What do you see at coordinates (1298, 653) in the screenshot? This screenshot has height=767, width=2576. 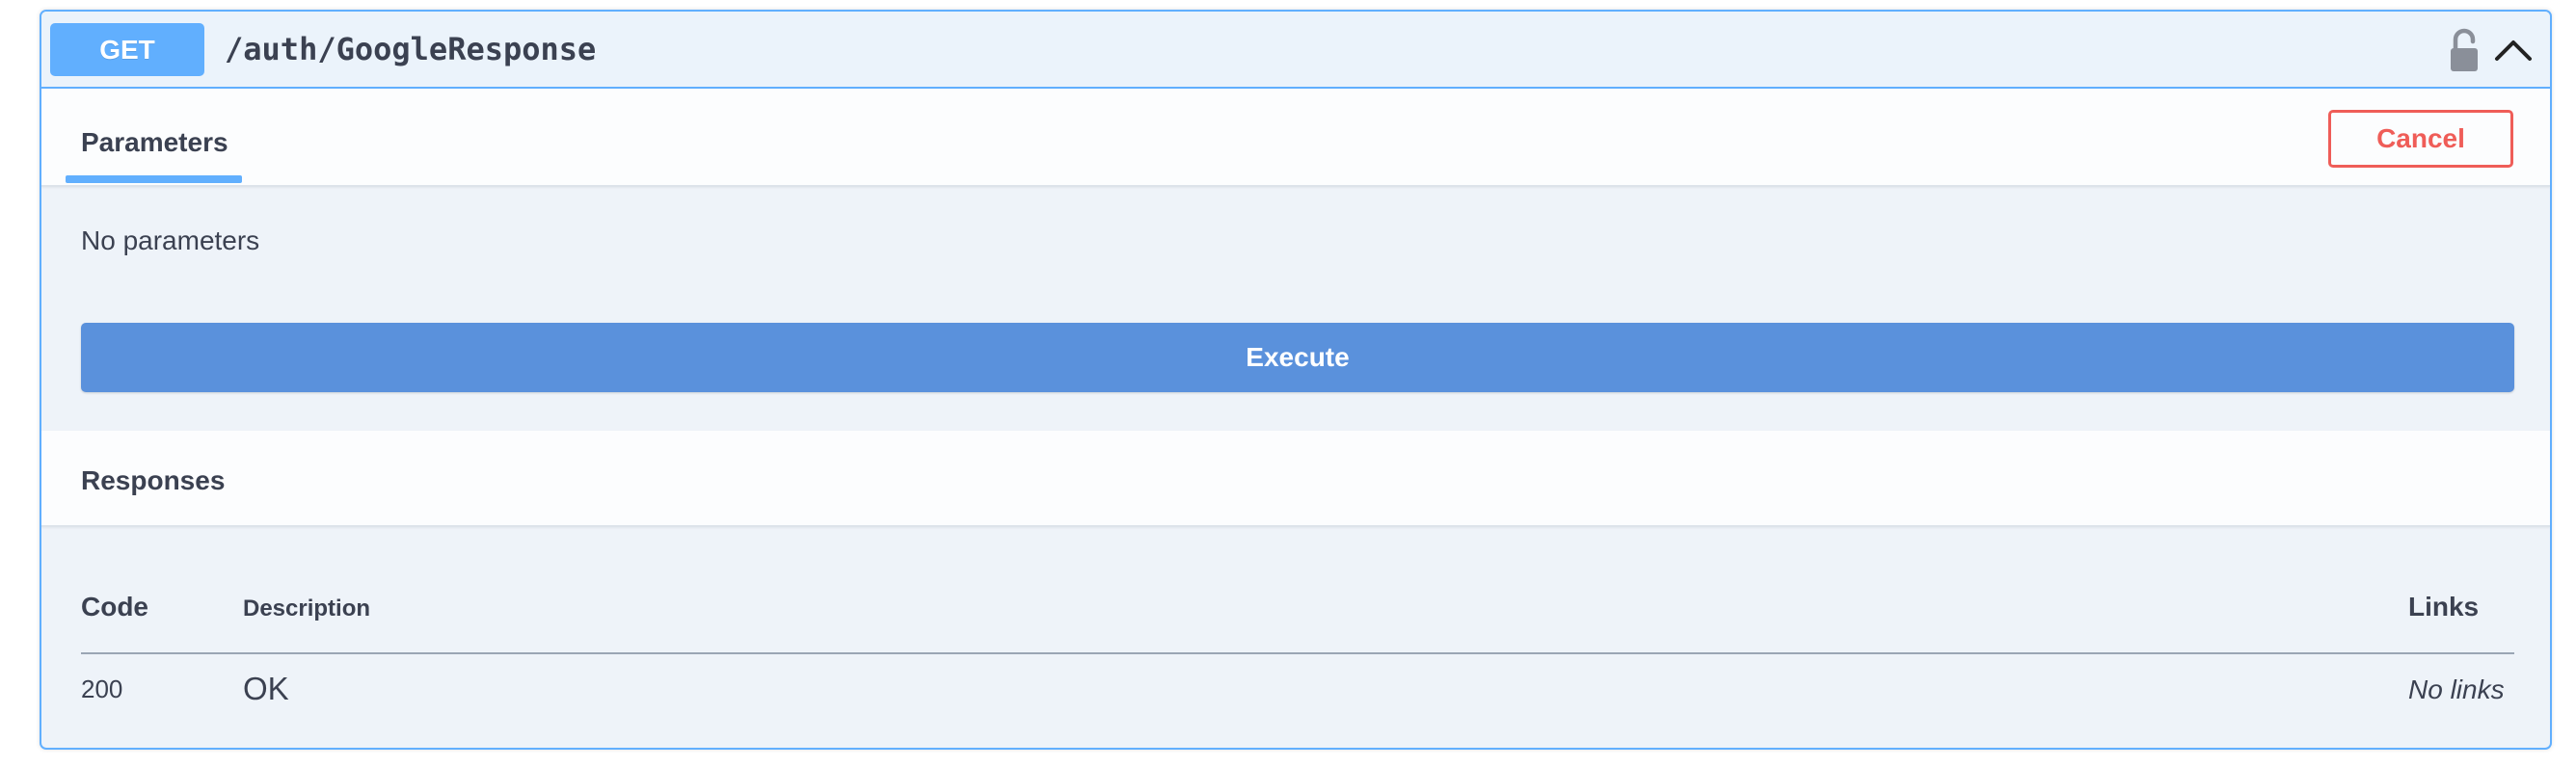 I see `table-divider` at bounding box center [1298, 653].